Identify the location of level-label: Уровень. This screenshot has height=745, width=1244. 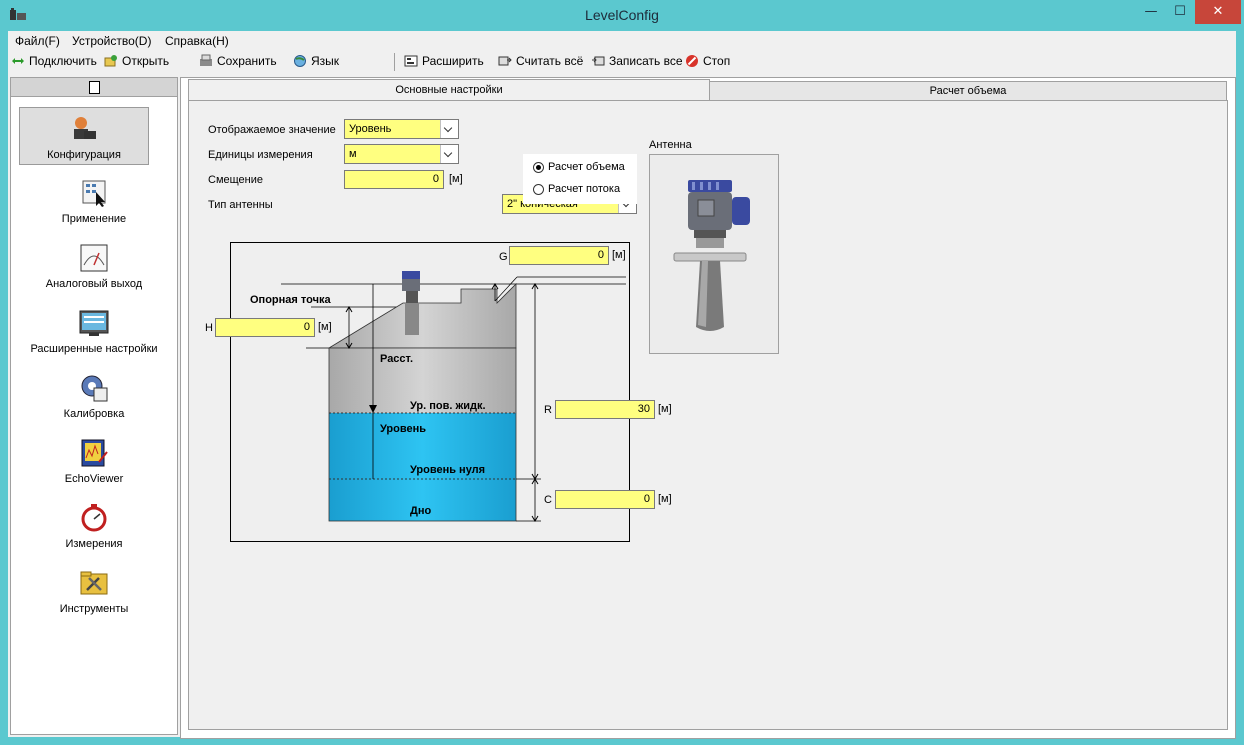
(403, 429).